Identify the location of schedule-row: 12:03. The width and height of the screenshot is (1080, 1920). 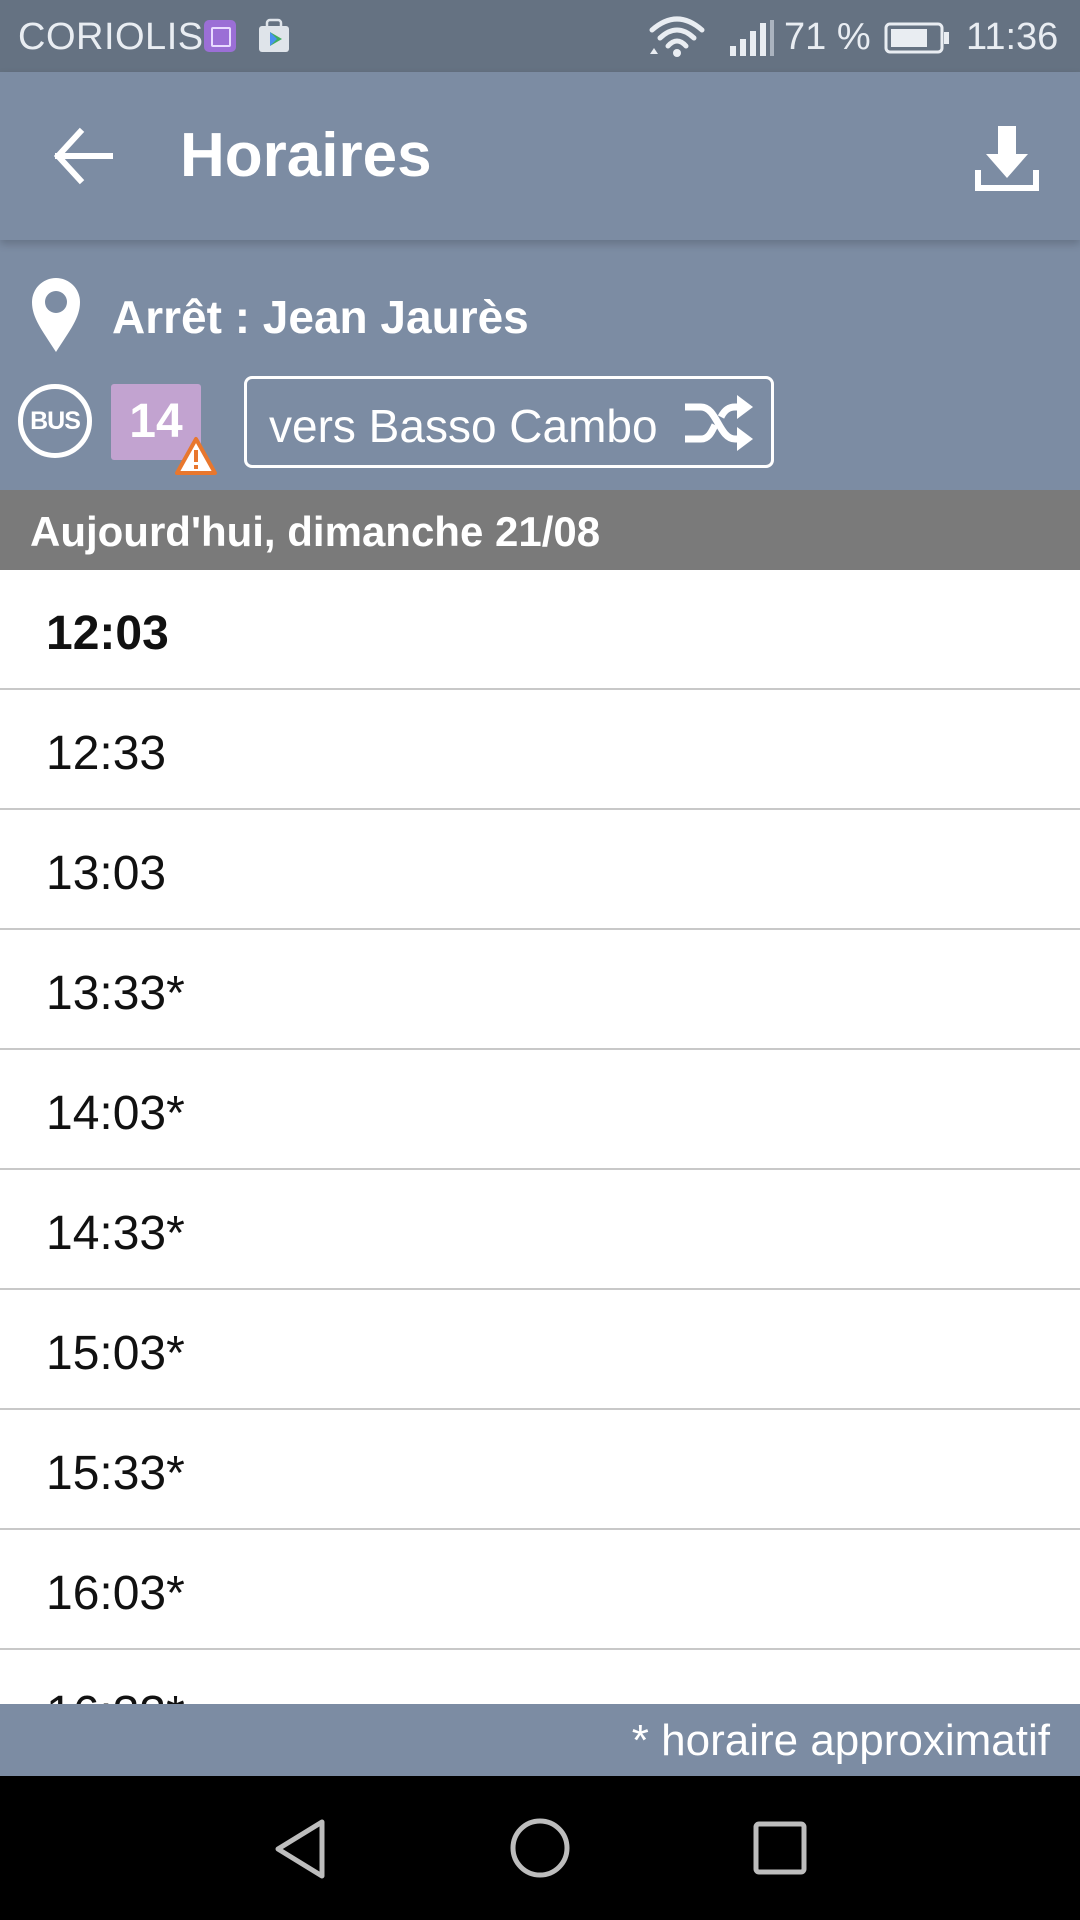
(540, 630).